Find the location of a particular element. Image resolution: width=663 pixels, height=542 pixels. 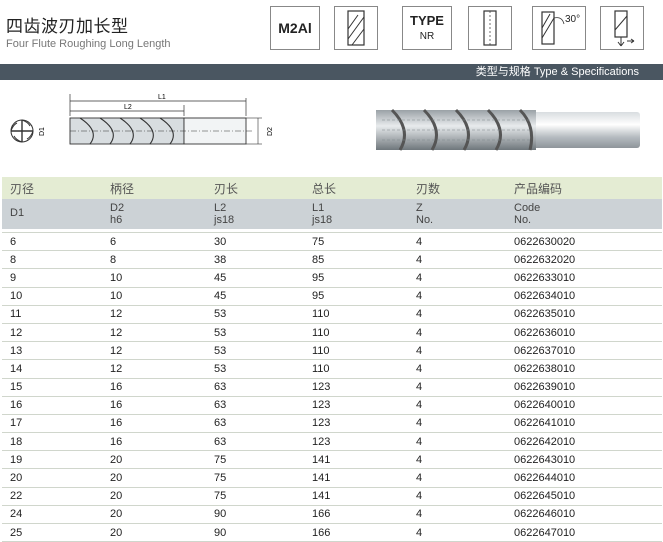

table-cell: 166 is located at coordinates (356, 532).